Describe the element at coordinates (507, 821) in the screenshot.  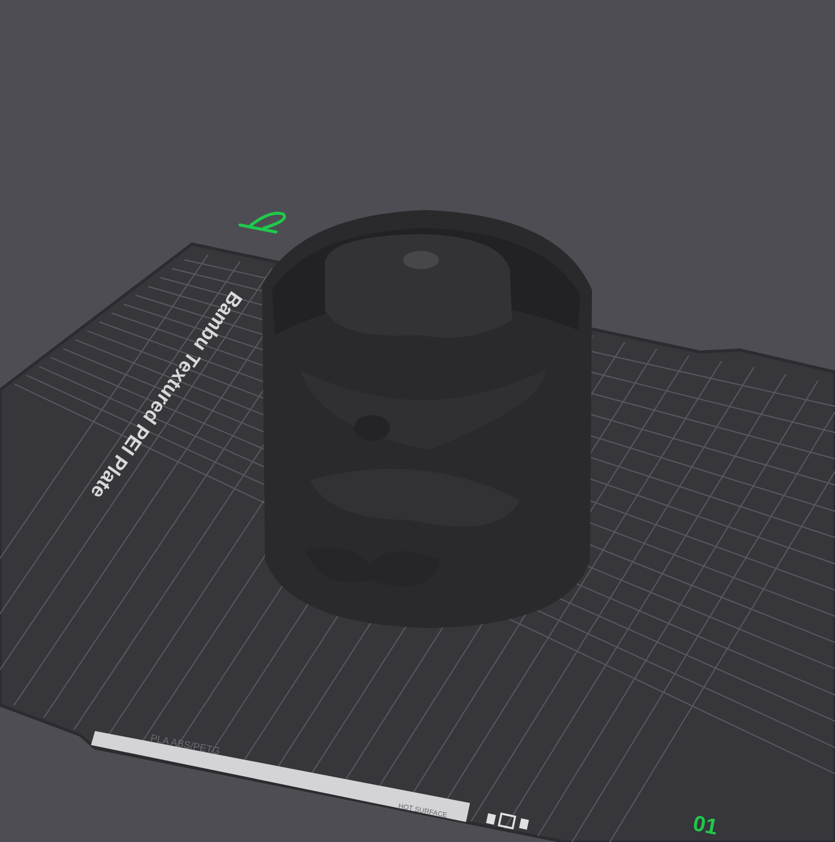
I see `plate-symbols-icon` at that location.